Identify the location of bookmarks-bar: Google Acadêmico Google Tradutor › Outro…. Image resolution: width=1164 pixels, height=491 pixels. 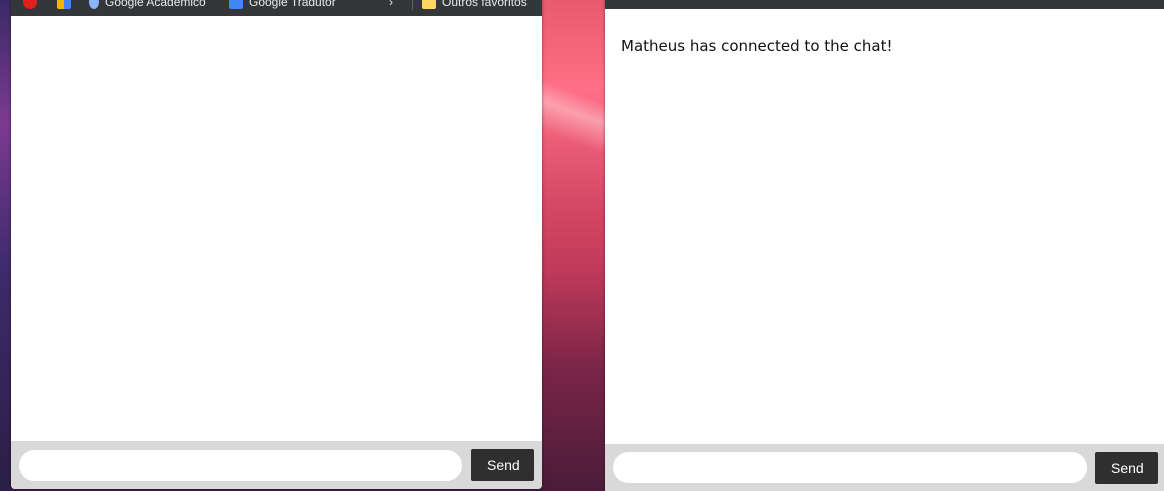
(276, 8).